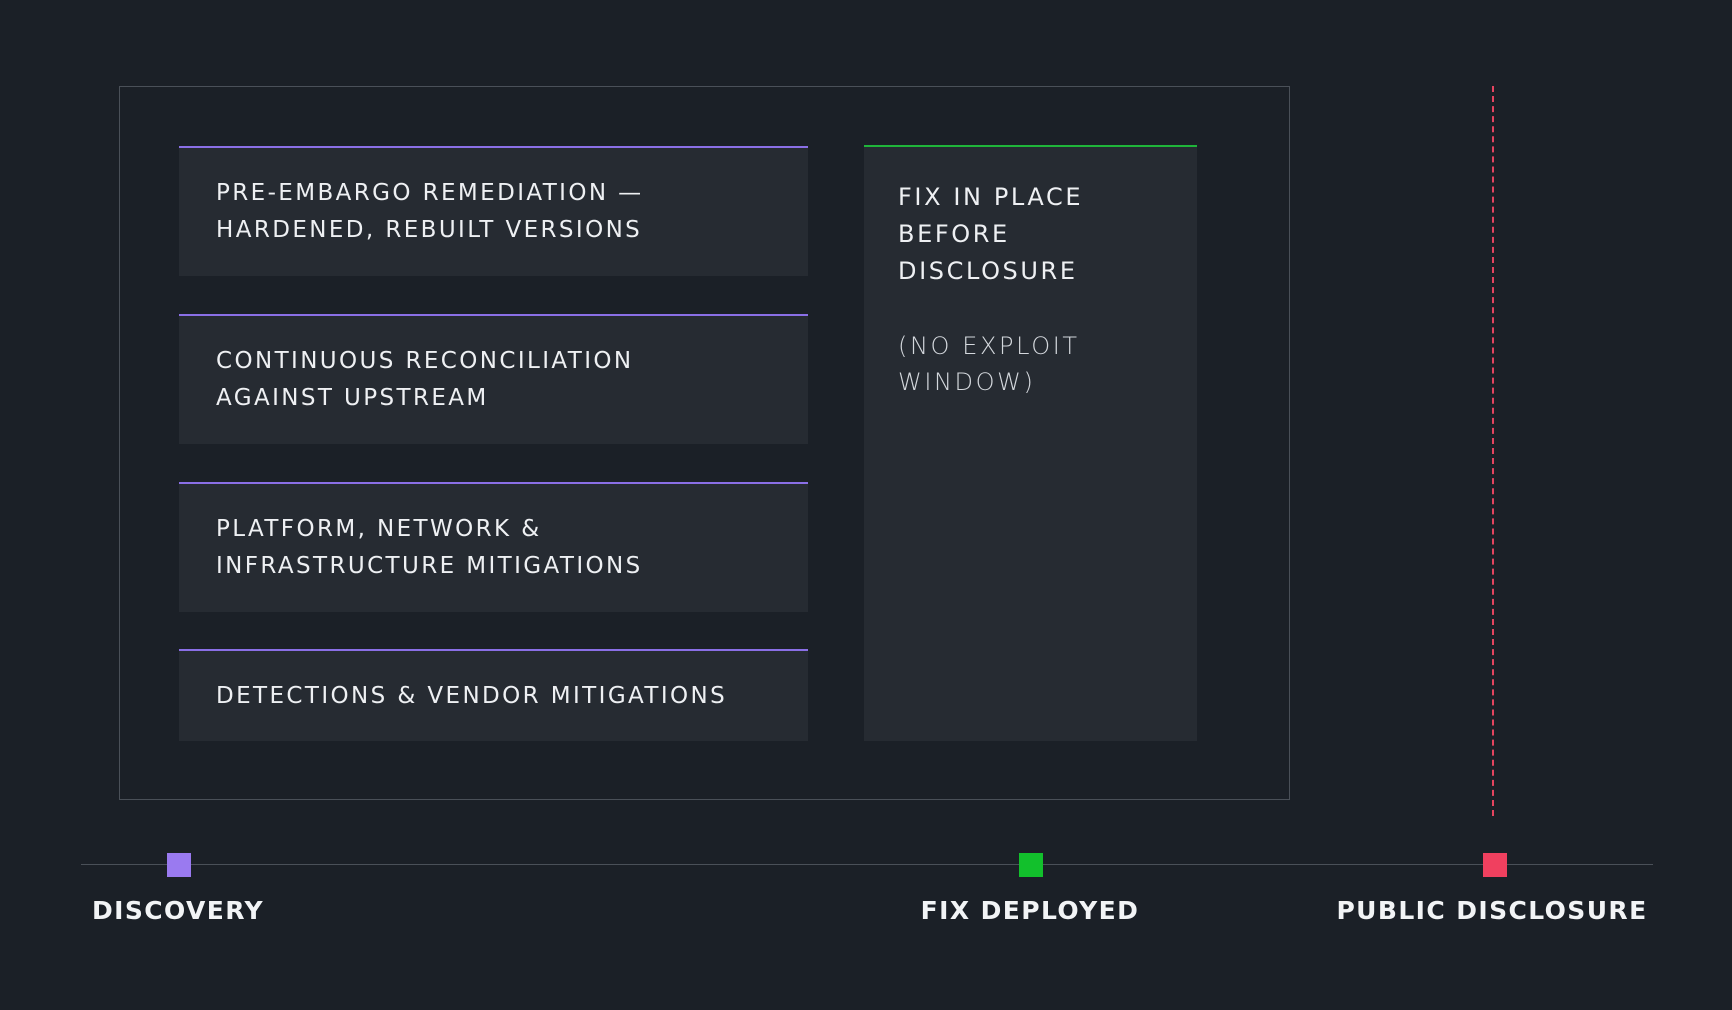 This screenshot has width=1732, height=1010. I want to click on public-disclosure-marker, so click(1495, 865).